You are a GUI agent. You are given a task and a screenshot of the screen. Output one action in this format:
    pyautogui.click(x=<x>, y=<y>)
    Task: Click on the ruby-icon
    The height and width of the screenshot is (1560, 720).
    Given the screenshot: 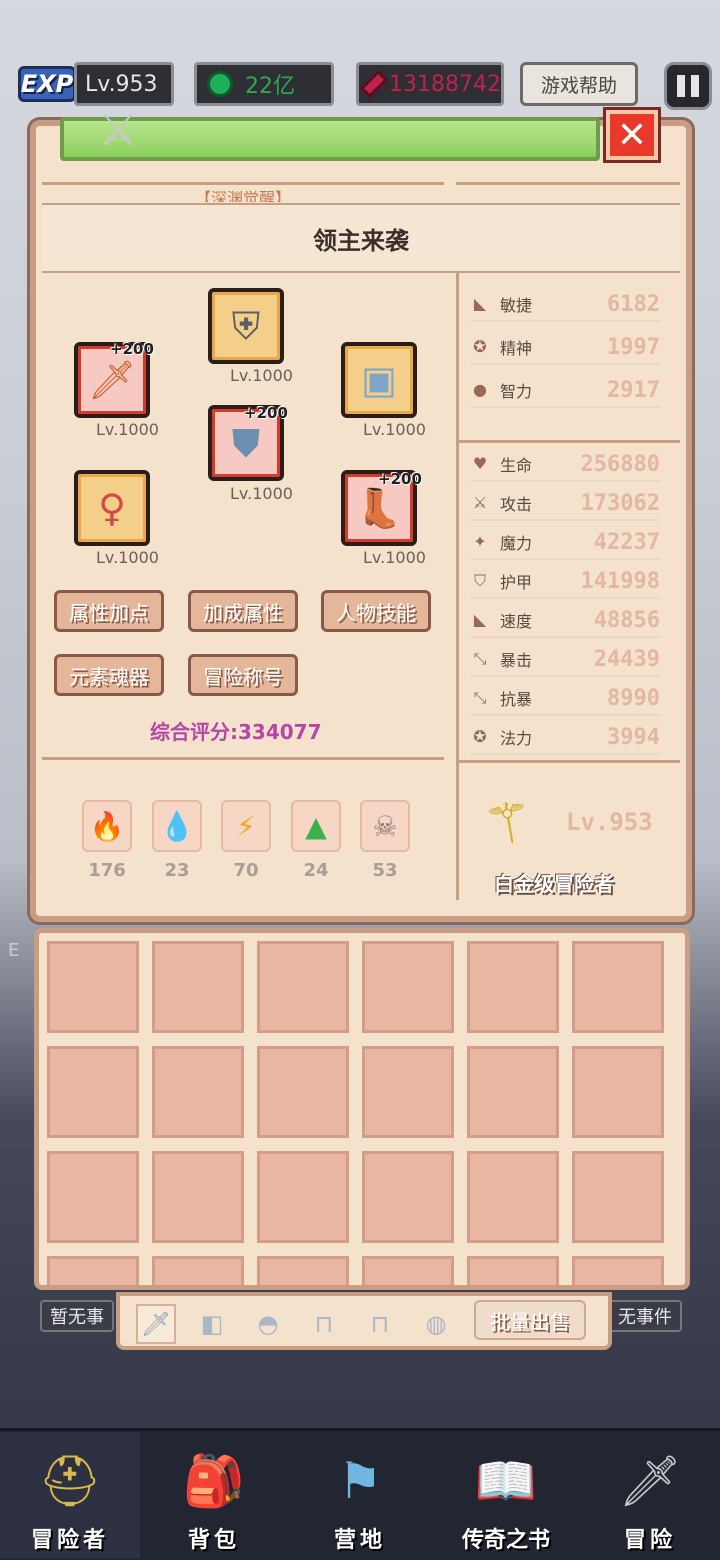 What is the action you would take?
    pyautogui.click(x=374, y=84)
    